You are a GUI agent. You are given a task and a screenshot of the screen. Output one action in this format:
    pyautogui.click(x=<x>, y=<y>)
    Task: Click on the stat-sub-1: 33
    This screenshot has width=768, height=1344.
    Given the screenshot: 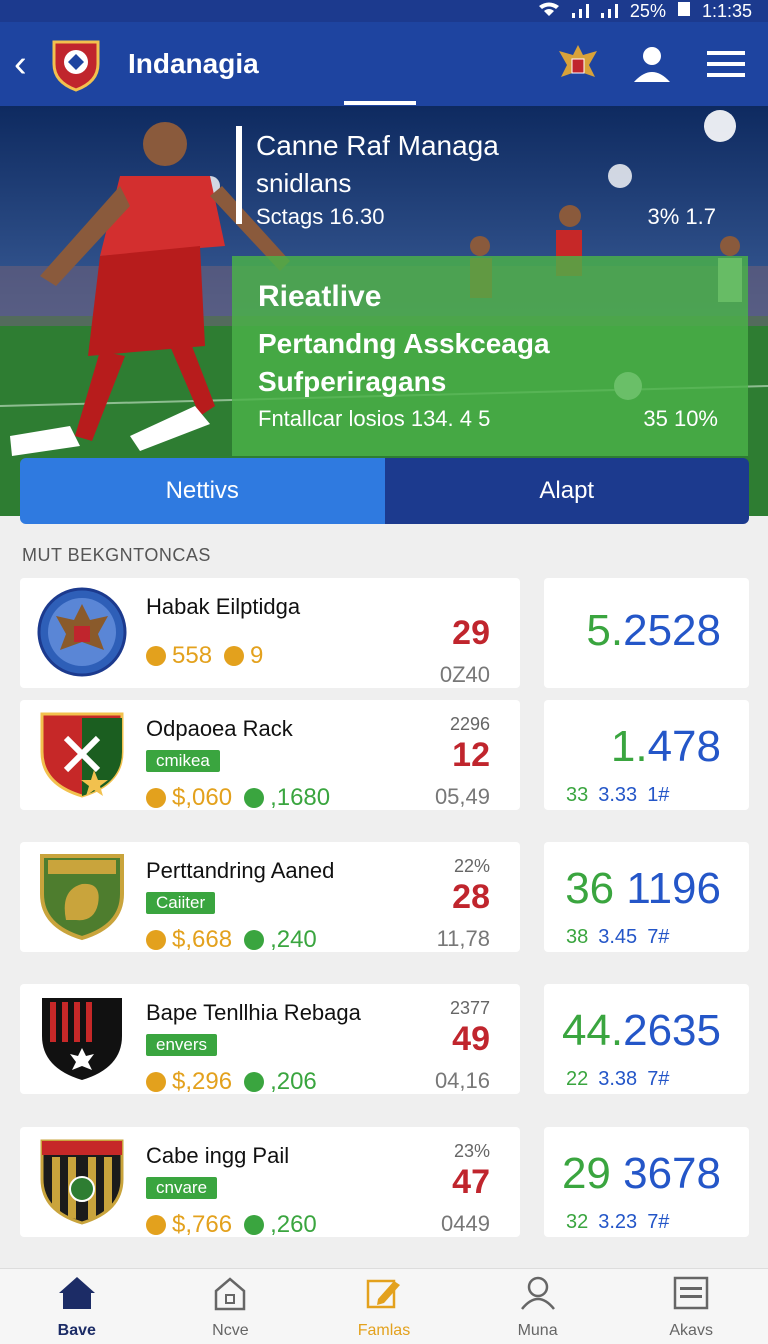 What is the action you would take?
    pyautogui.click(x=577, y=795)
    